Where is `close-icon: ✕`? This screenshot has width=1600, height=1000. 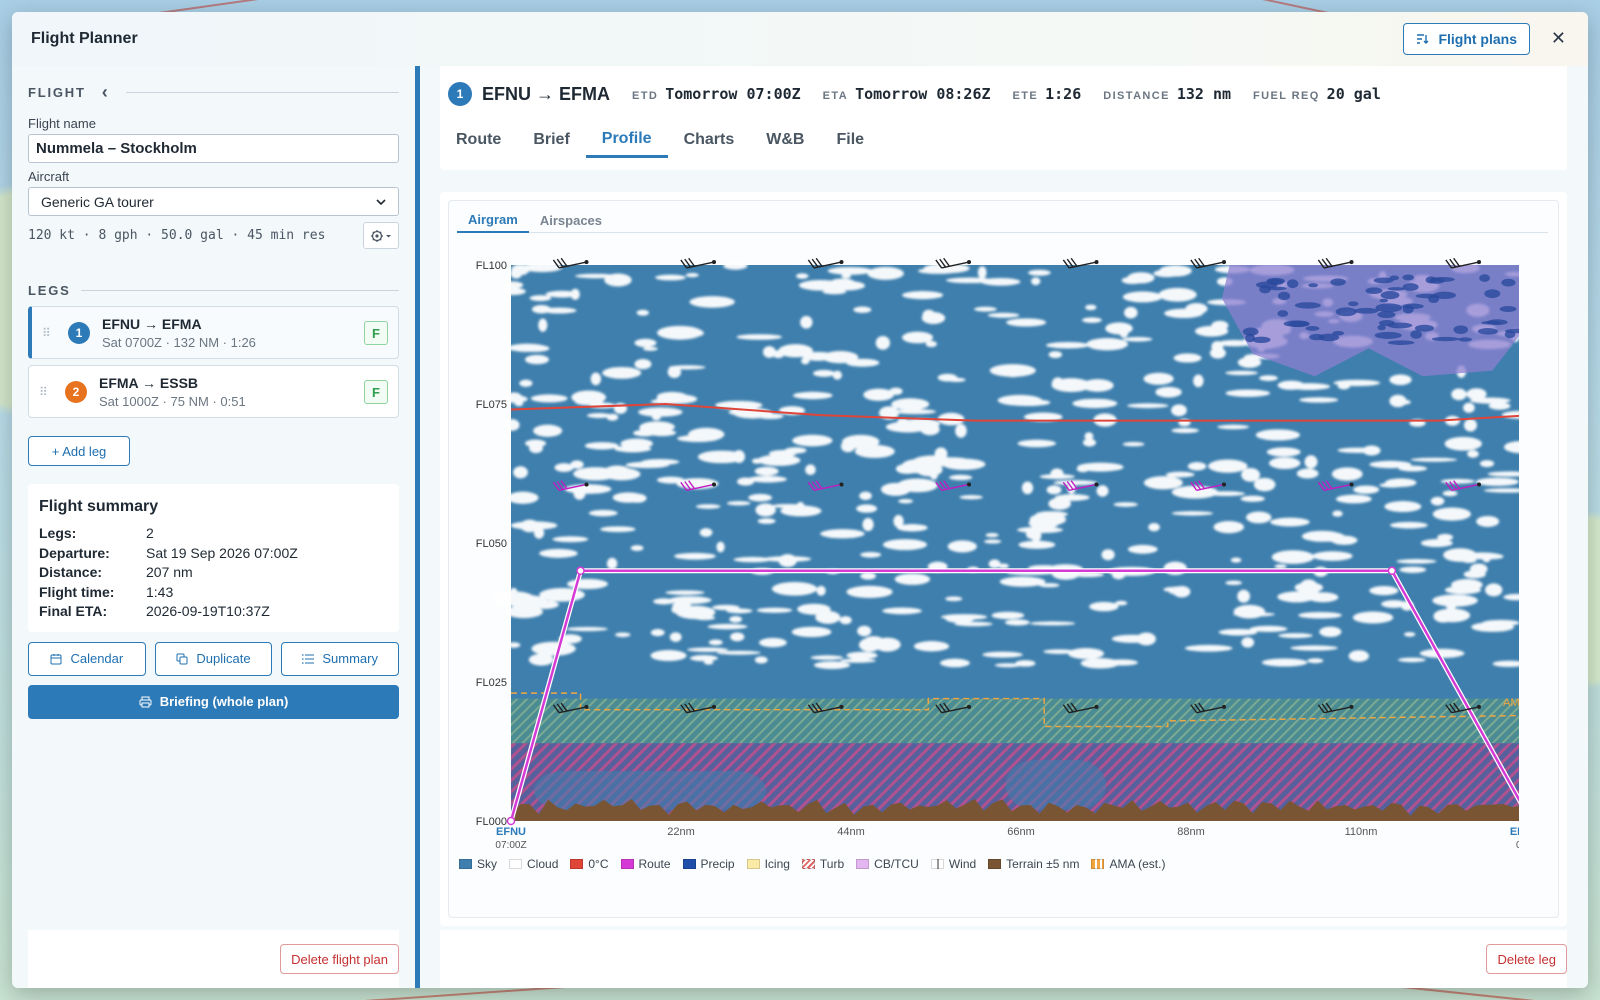 close-icon: ✕ is located at coordinates (1558, 38).